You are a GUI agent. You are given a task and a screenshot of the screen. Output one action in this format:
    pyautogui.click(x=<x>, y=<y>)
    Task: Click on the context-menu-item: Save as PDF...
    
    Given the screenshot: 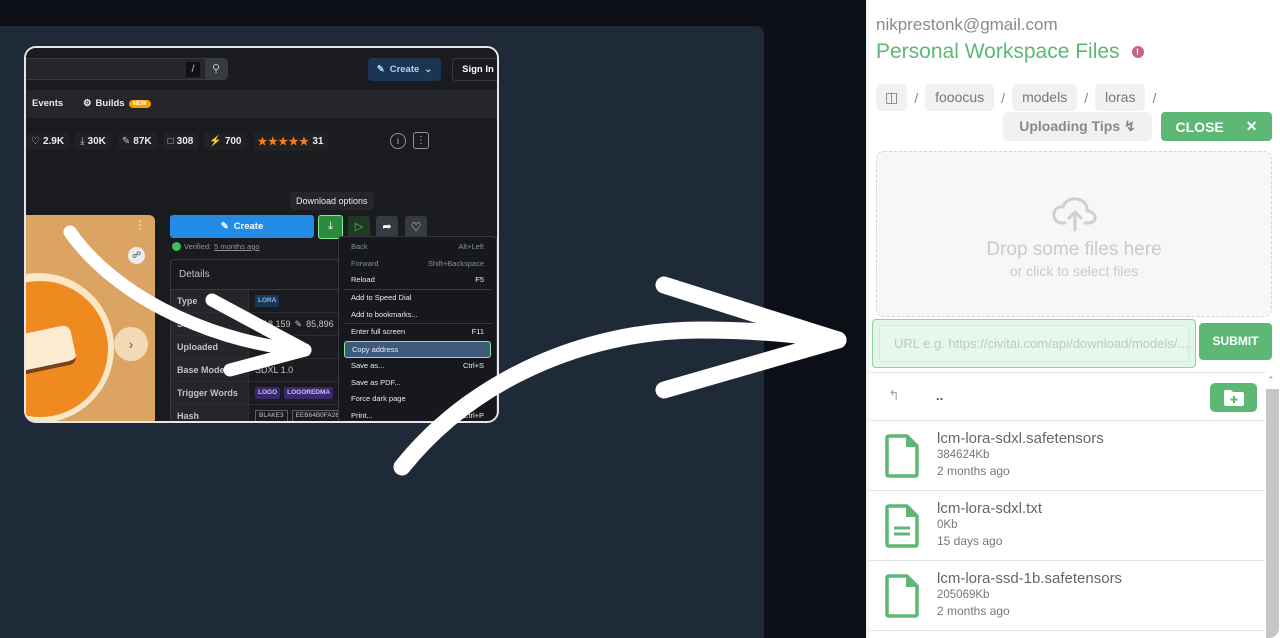 What is the action you would take?
    pyautogui.click(x=417, y=383)
    